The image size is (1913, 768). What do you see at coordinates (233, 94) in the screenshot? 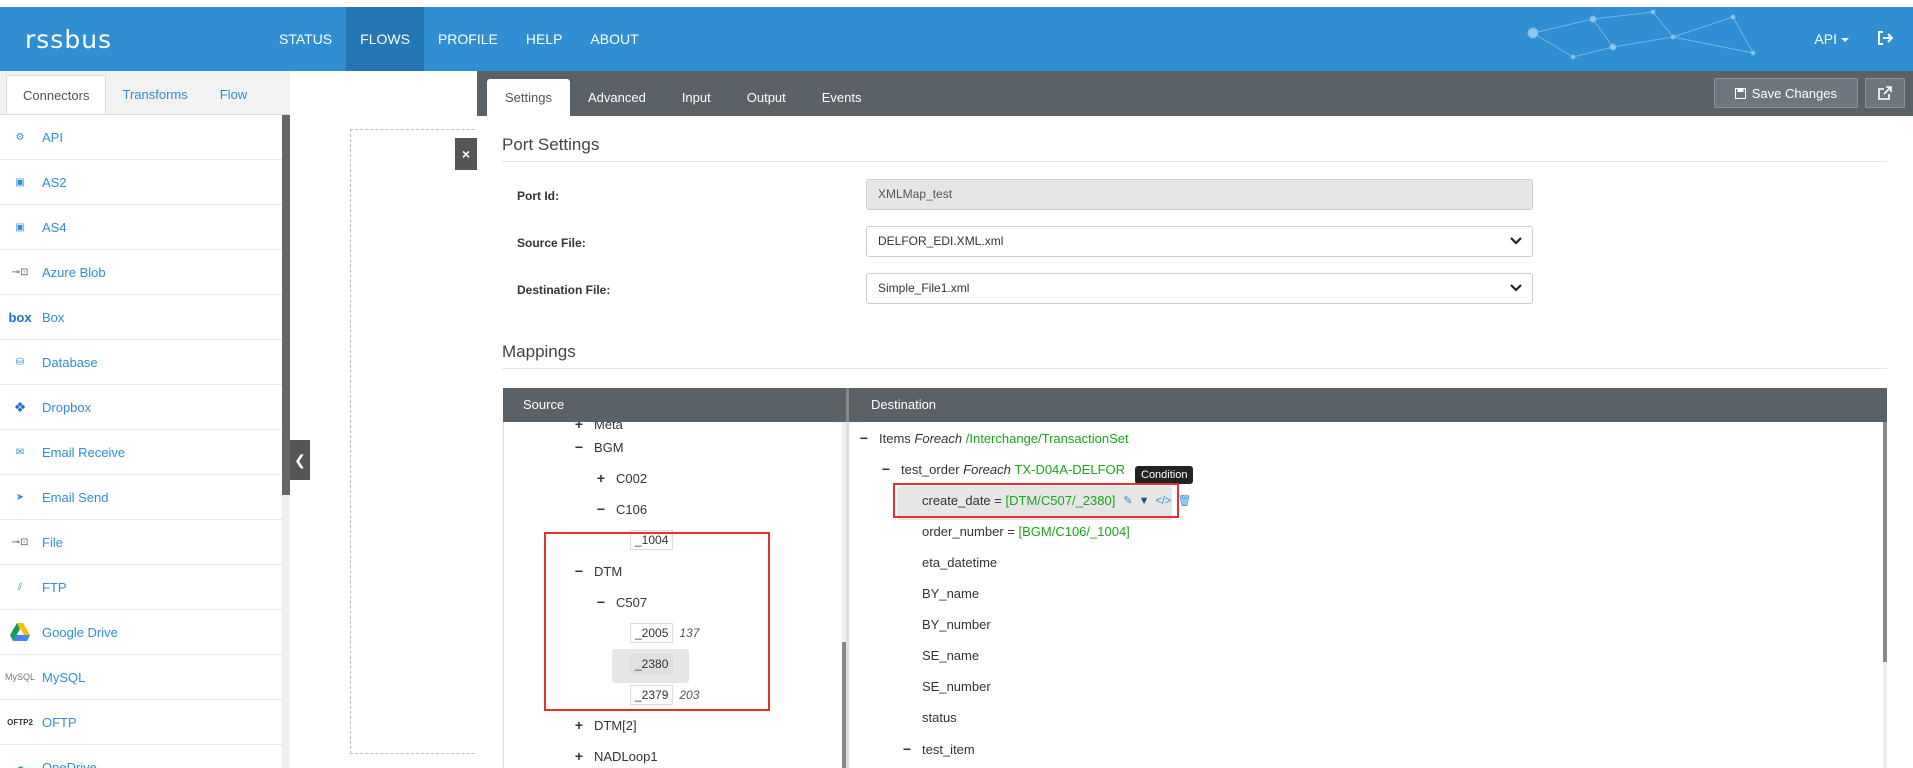
I see `tab-flow: Flow` at bounding box center [233, 94].